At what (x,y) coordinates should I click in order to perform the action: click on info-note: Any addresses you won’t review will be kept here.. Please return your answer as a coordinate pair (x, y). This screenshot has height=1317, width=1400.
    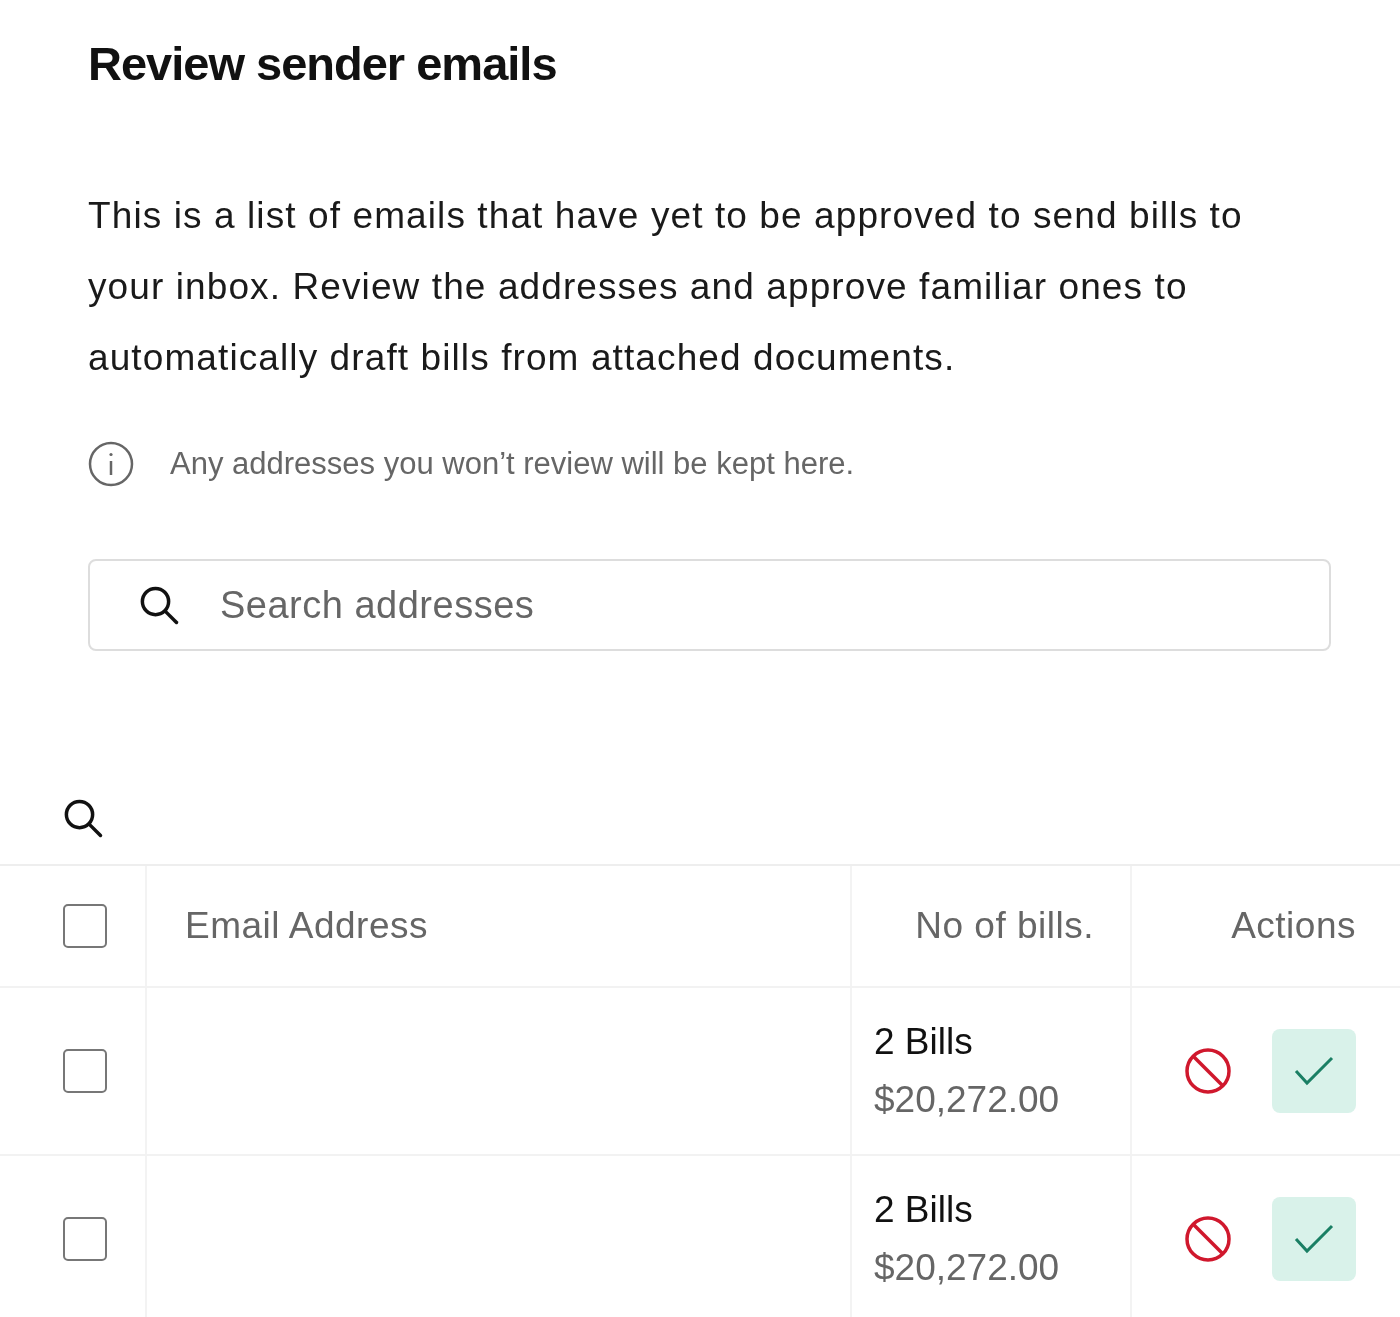
    Looking at the image, I should click on (512, 464).